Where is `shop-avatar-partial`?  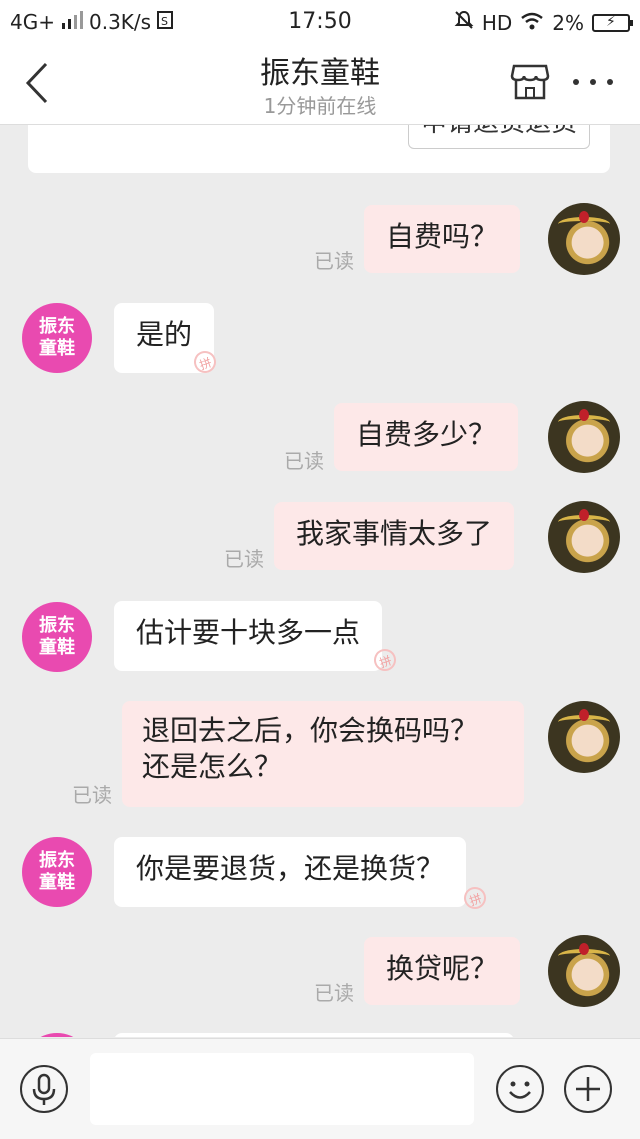
shop-avatar-partial is located at coordinates (57, 1035).